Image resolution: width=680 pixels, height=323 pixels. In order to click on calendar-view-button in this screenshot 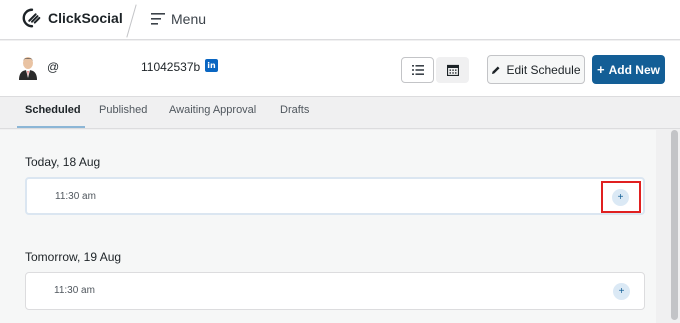, I will do `click(452, 70)`.